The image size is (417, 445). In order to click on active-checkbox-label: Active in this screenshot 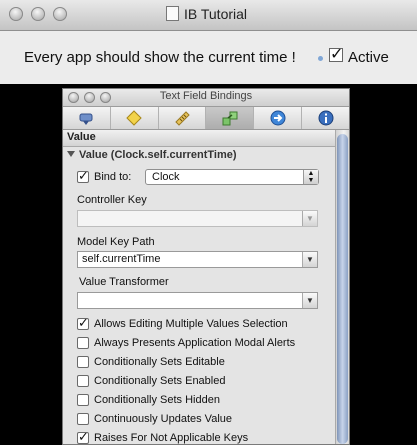, I will do `click(368, 57)`.